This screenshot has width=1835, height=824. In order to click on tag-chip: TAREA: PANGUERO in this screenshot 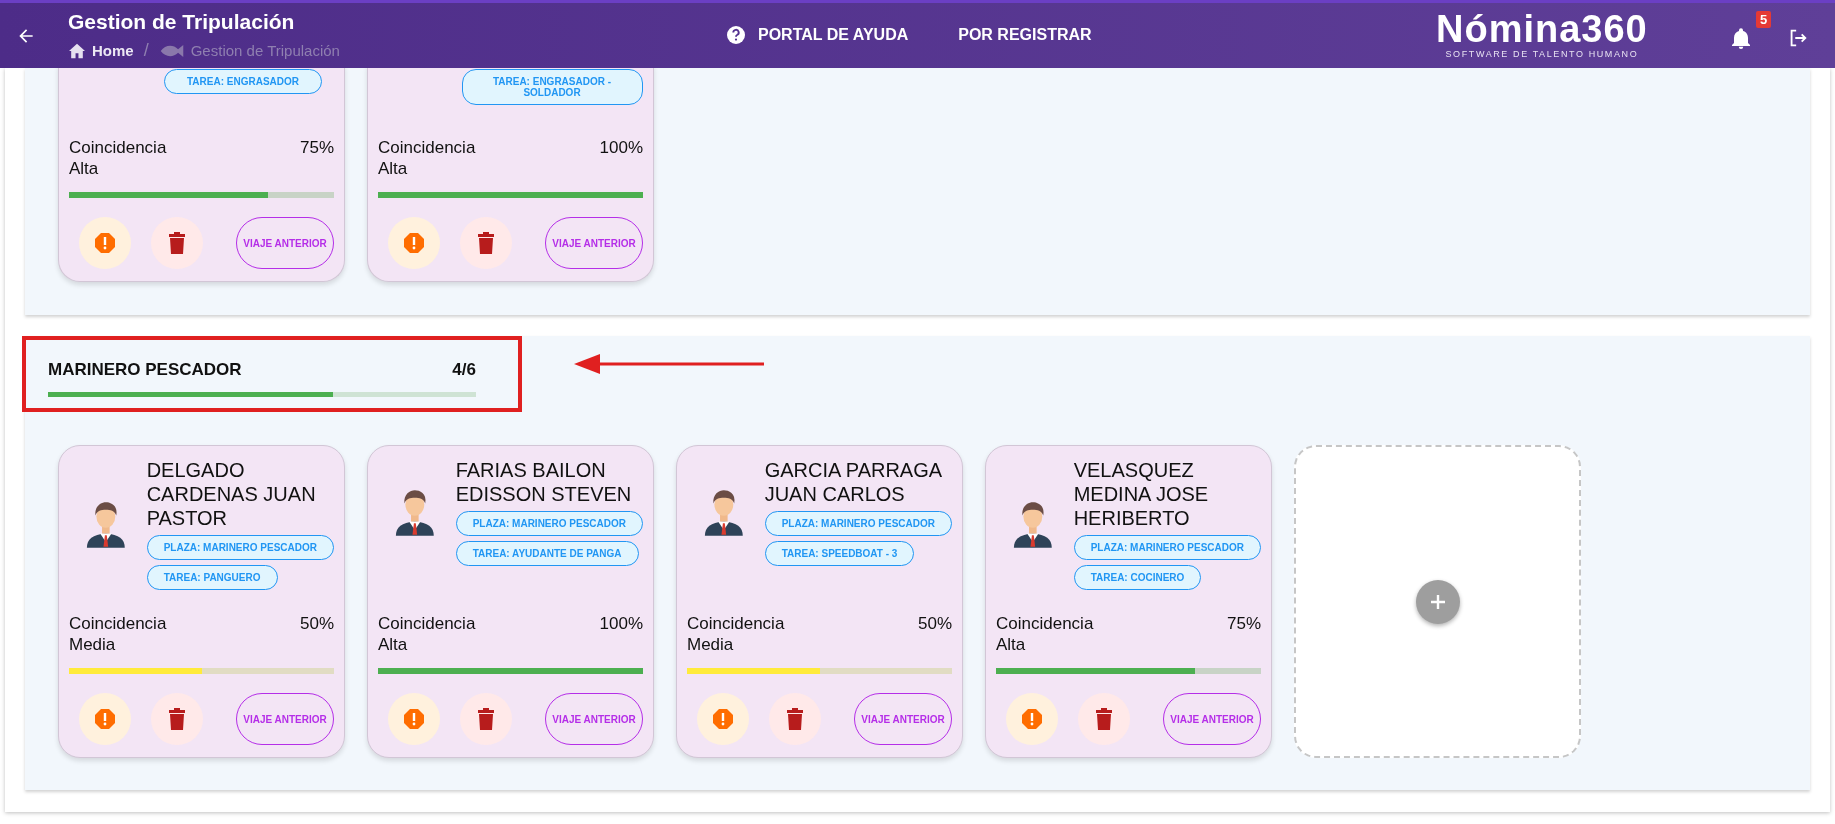, I will do `click(212, 577)`.